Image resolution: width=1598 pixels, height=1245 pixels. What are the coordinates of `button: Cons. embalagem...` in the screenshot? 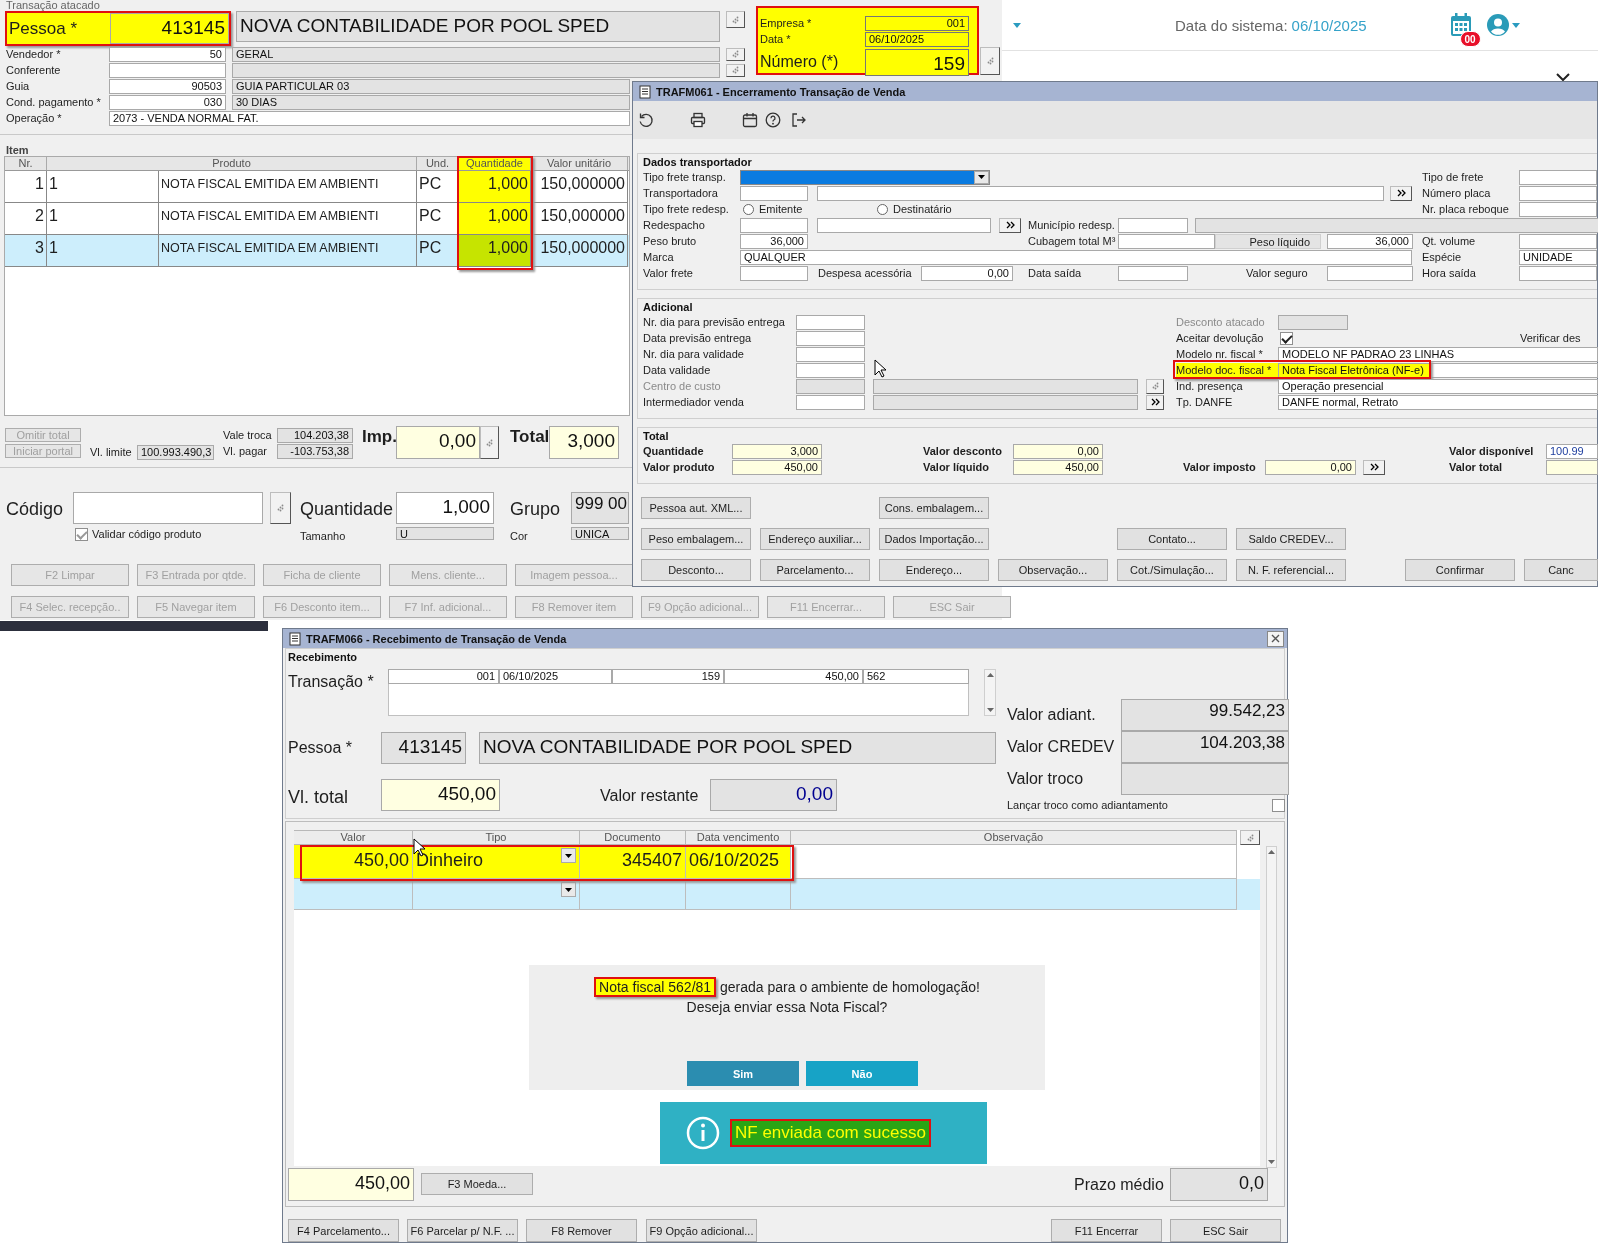 It's located at (934, 508).